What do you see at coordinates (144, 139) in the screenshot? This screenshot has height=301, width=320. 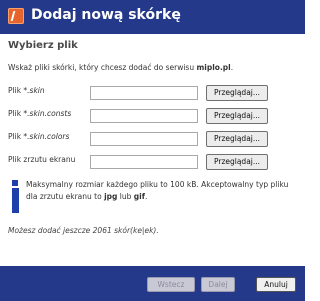 I see `skin-colors-file-input` at bounding box center [144, 139].